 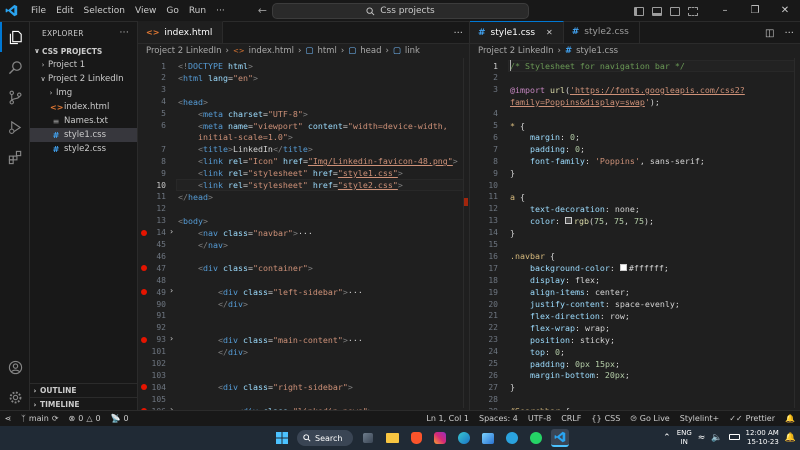 What do you see at coordinates (84, 390) in the screenshot?
I see `outline-section: › OUTLINE` at bounding box center [84, 390].